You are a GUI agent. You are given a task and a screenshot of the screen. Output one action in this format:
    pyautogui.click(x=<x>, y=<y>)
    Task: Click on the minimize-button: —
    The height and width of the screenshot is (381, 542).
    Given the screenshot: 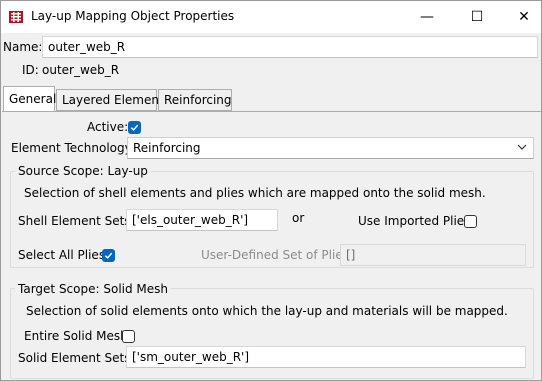 What is the action you would take?
    pyautogui.click(x=427, y=17)
    